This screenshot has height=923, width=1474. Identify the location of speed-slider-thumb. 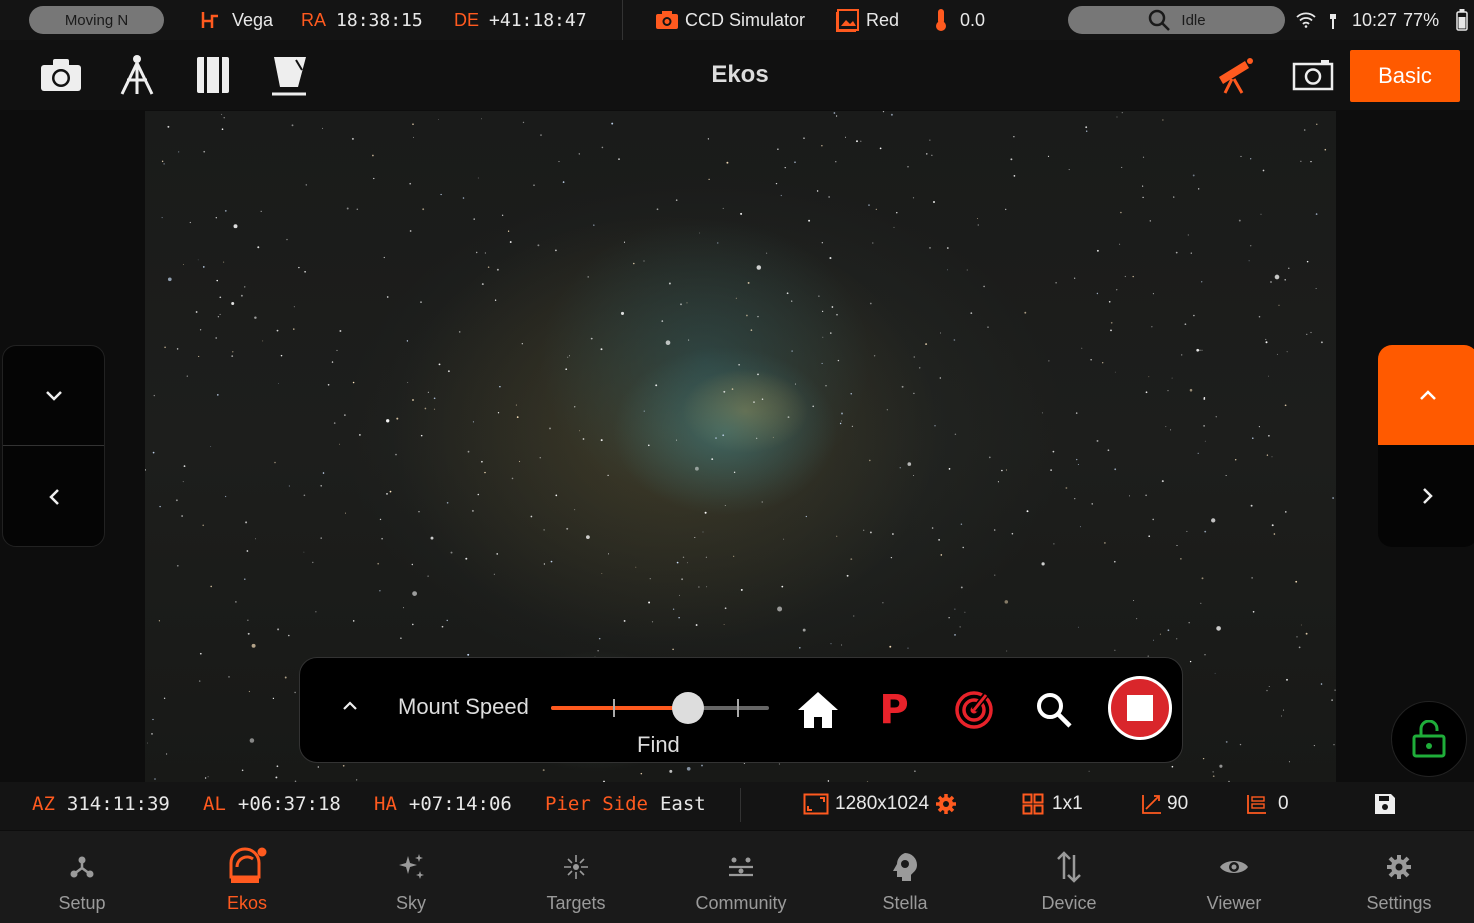
(688, 708).